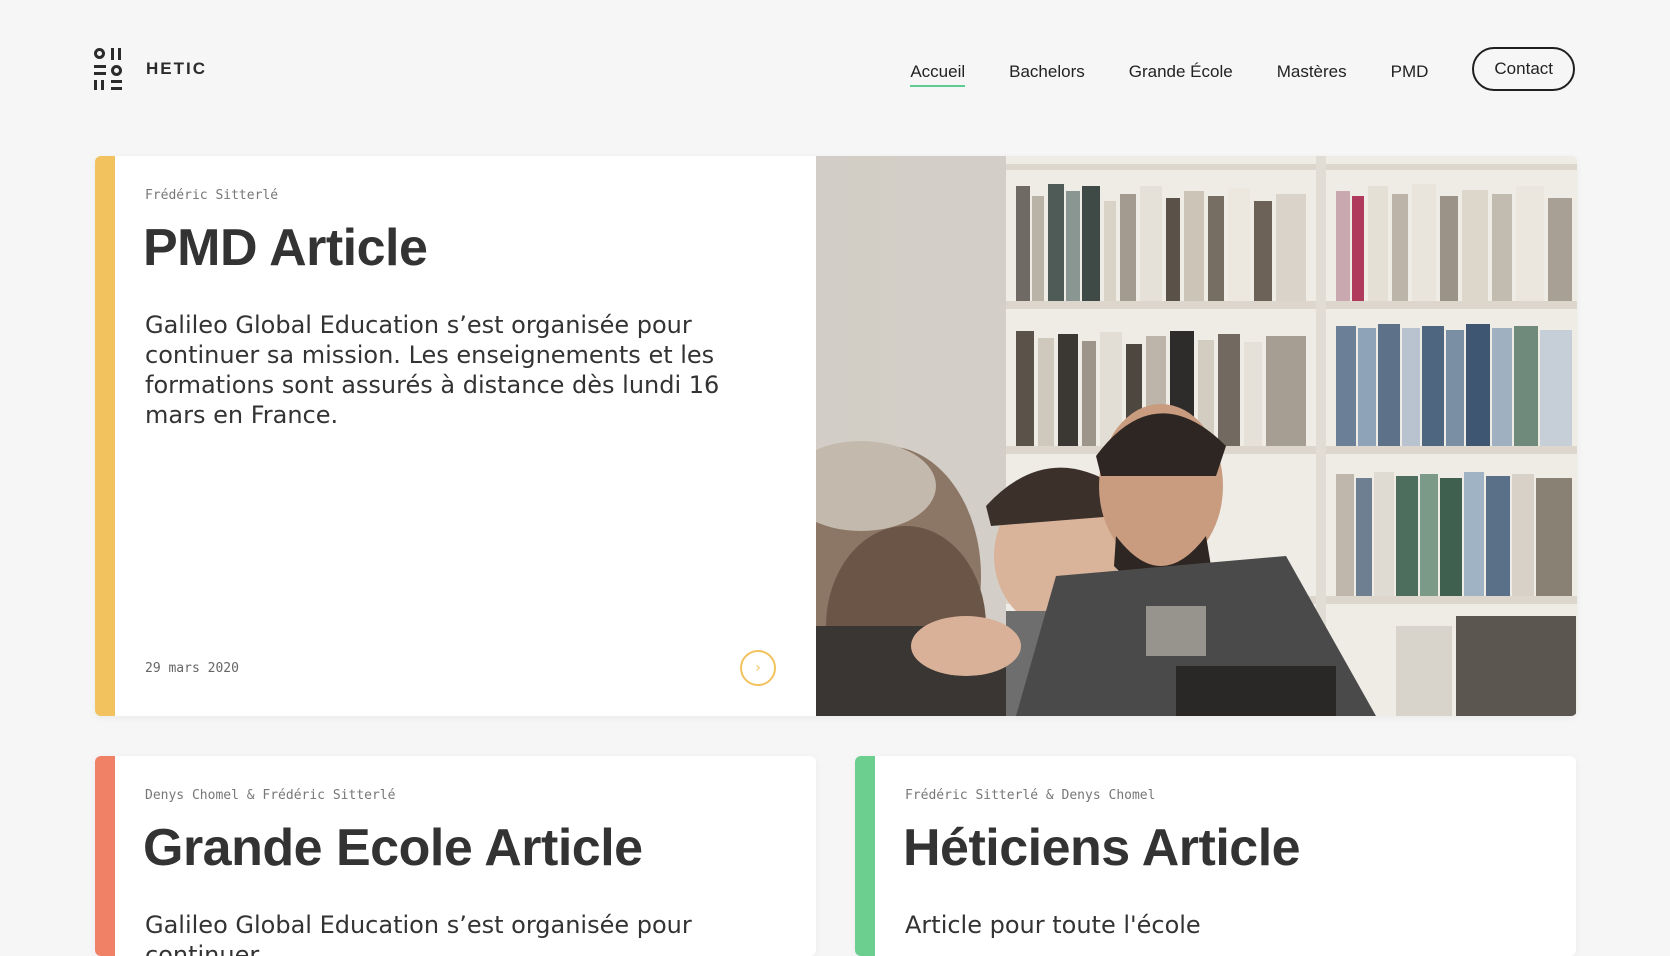 This screenshot has height=956, width=1670. I want to click on chevron-right-icon: ›, so click(758, 668).